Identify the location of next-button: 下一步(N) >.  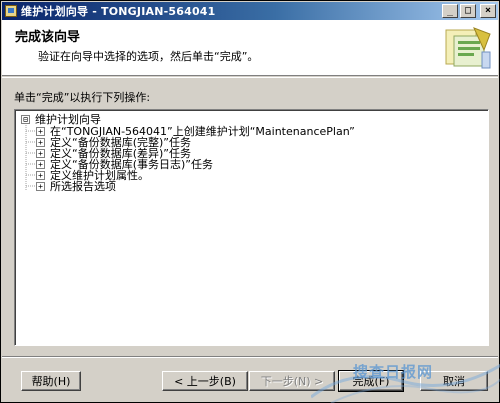
(292, 381).